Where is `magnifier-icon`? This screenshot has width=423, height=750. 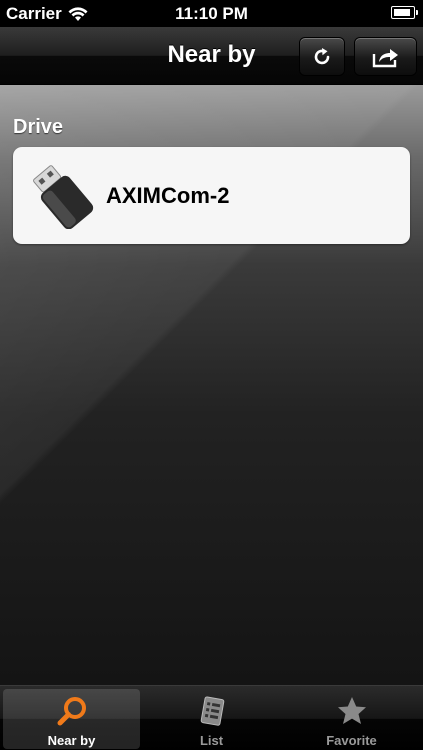 magnifier-icon is located at coordinates (71, 711).